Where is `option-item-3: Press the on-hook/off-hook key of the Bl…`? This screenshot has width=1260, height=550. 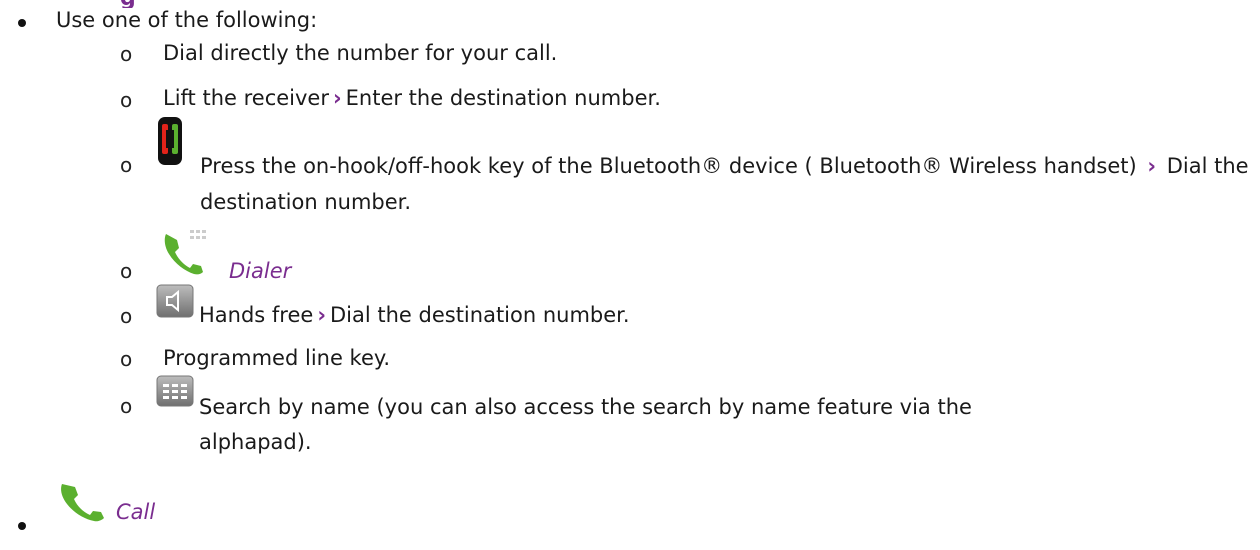
option-item-3: Press the on-hook/off-hook key of the Bl… is located at coordinates (730, 184).